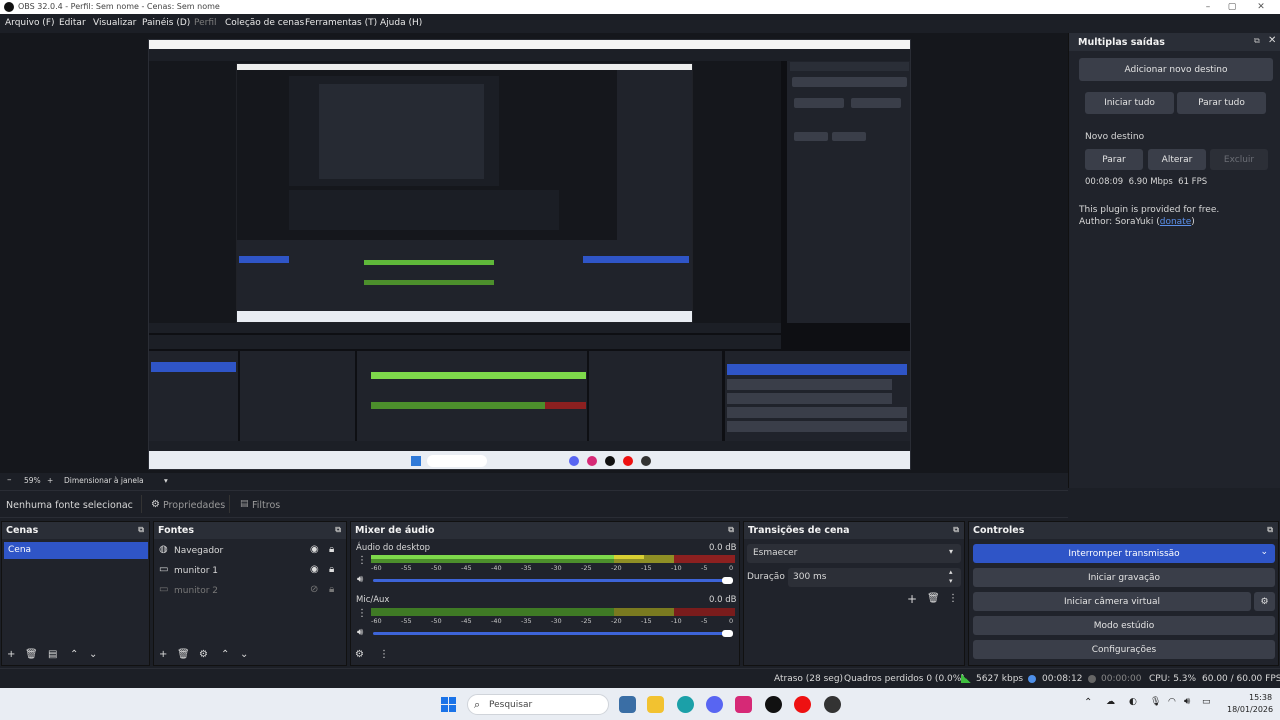 Image resolution: width=1280 pixels, height=720 pixels. I want to click on file-explorer-icon, so click(655, 704).